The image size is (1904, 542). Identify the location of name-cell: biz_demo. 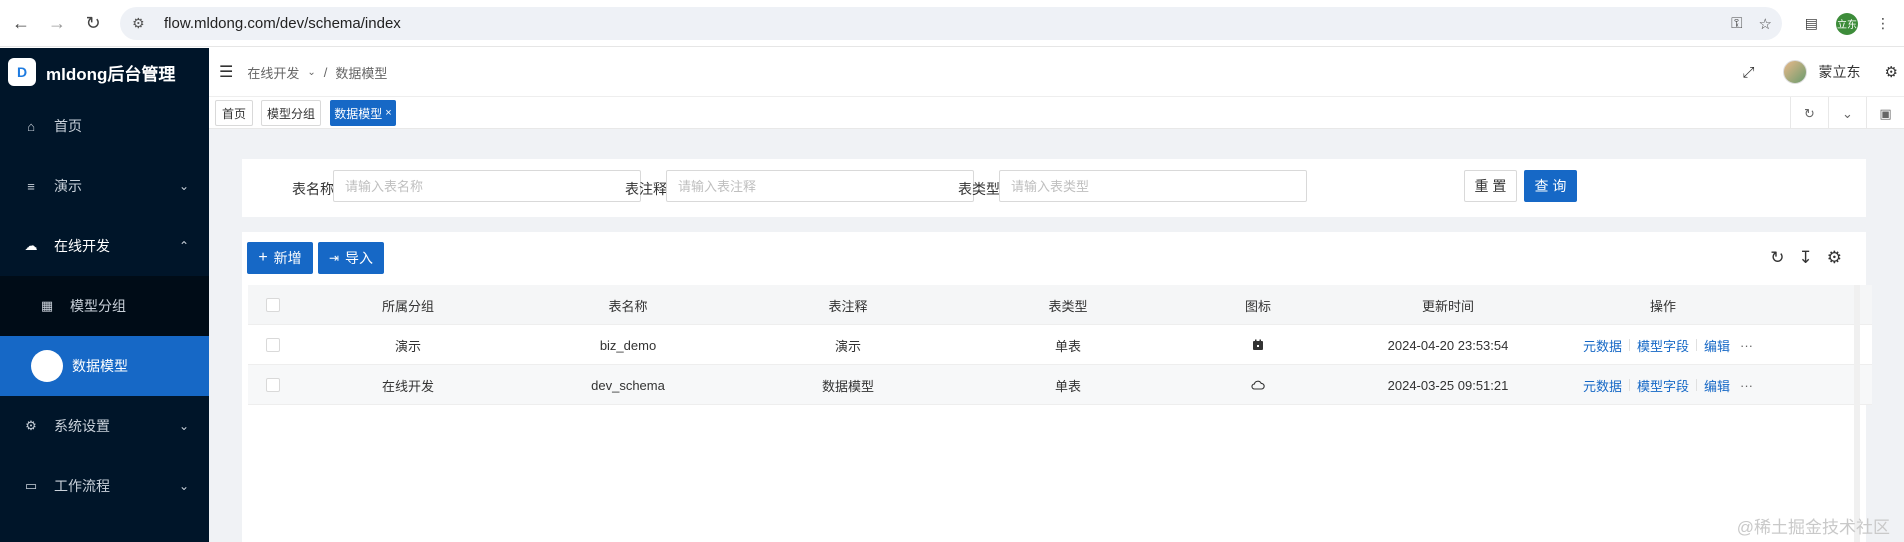
(628, 345).